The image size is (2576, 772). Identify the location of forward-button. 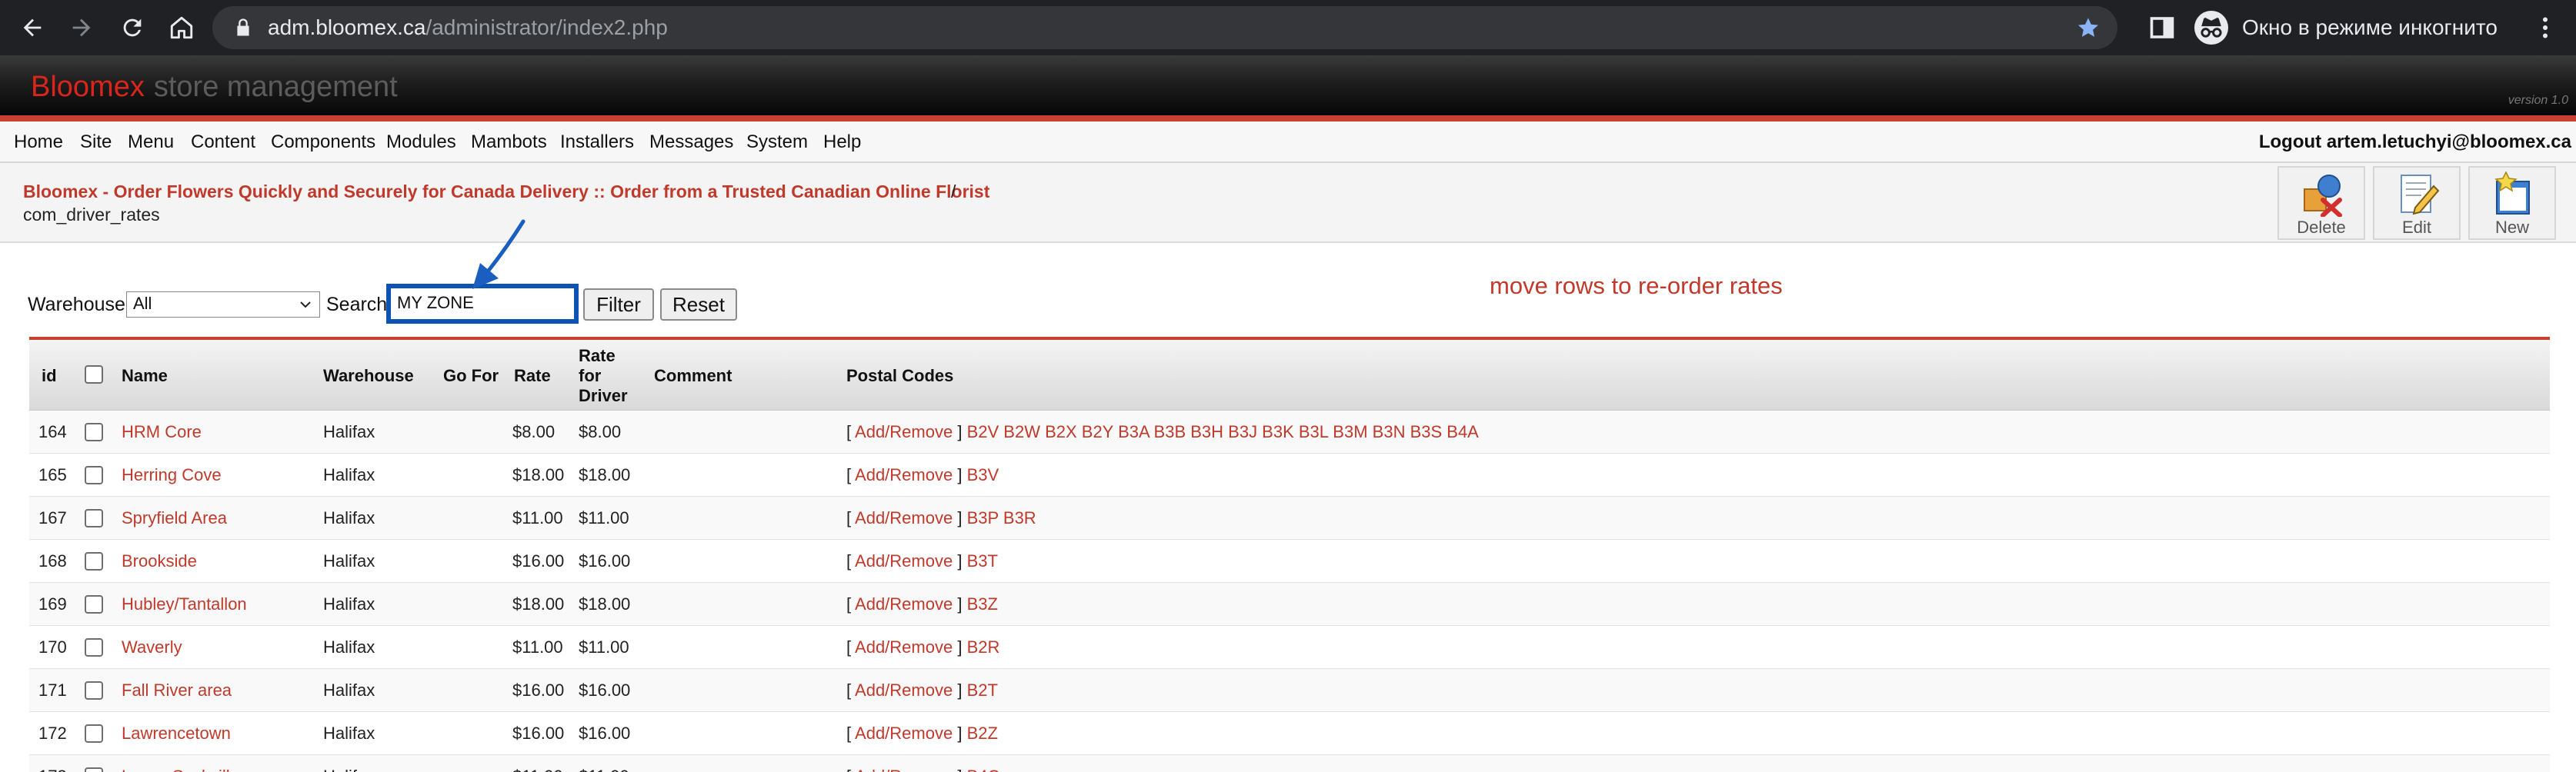
(82, 28).